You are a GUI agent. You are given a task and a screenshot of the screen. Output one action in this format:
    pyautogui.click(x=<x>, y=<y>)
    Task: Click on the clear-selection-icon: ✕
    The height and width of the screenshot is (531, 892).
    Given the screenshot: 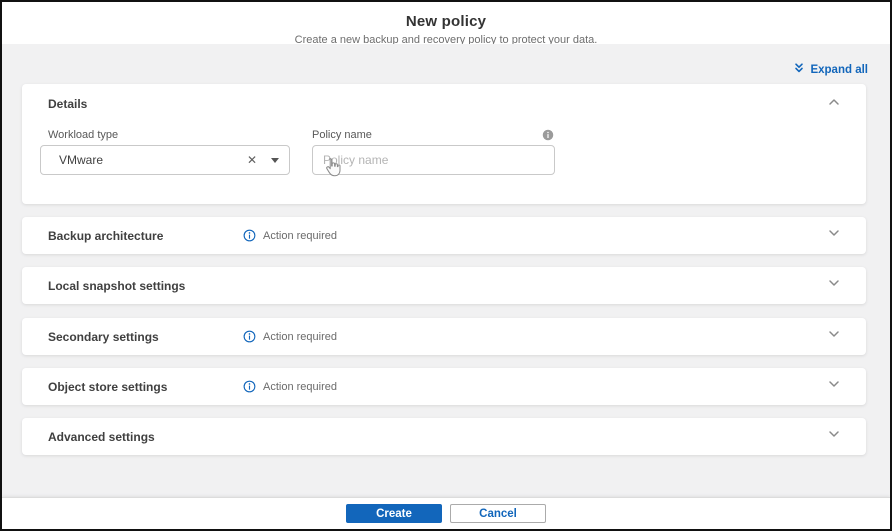 What is the action you would take?
    pyautogui.click(x=252, y=160)
    